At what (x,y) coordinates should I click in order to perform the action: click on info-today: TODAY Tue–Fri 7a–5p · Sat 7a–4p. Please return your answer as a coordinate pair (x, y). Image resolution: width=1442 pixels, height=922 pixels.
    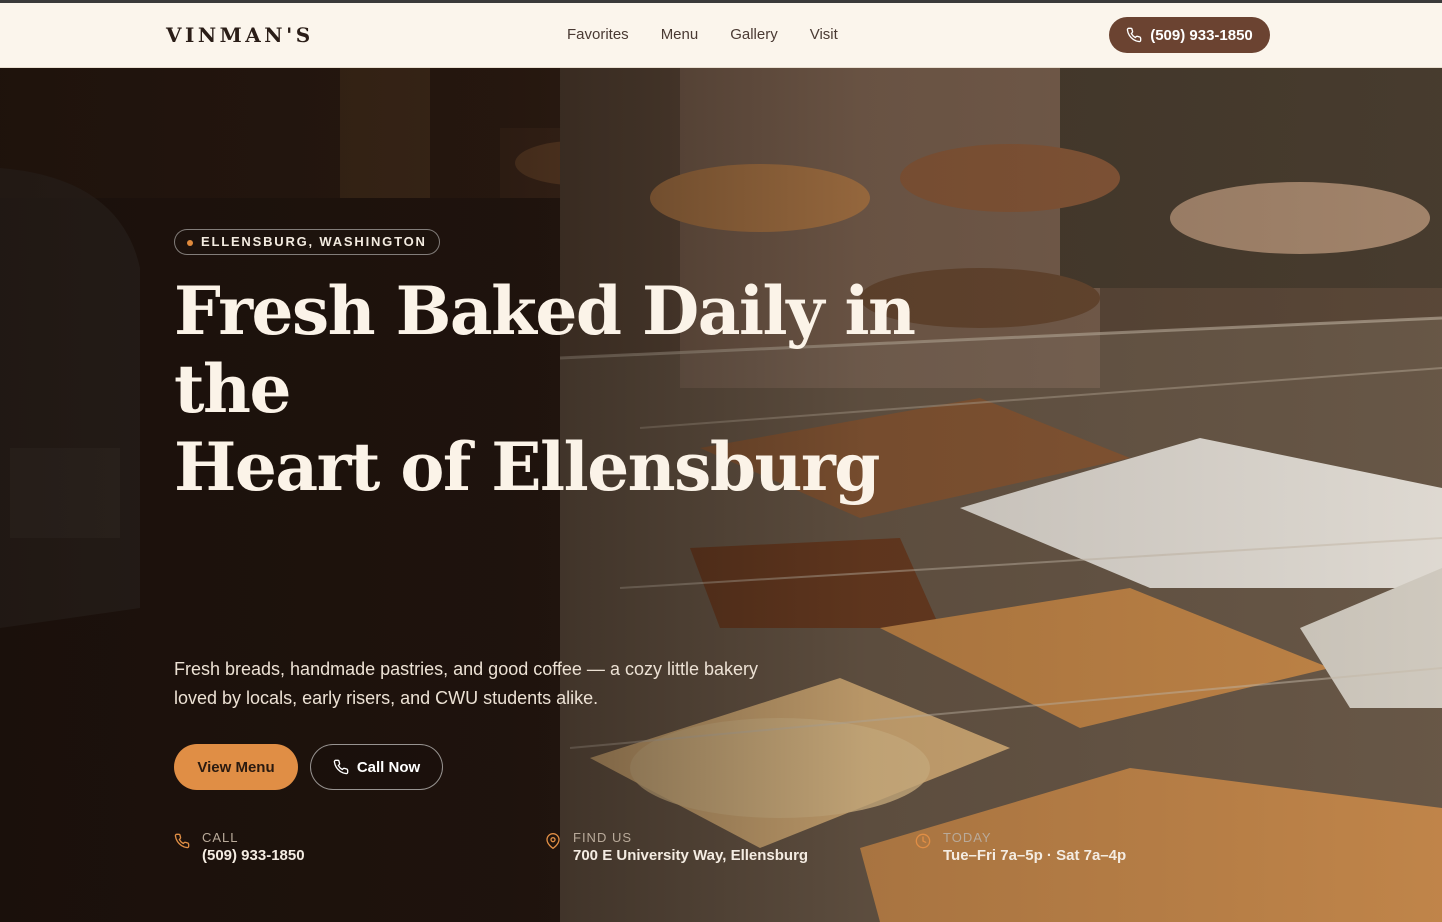
    Looking at the image, I should click on (1020, 847).